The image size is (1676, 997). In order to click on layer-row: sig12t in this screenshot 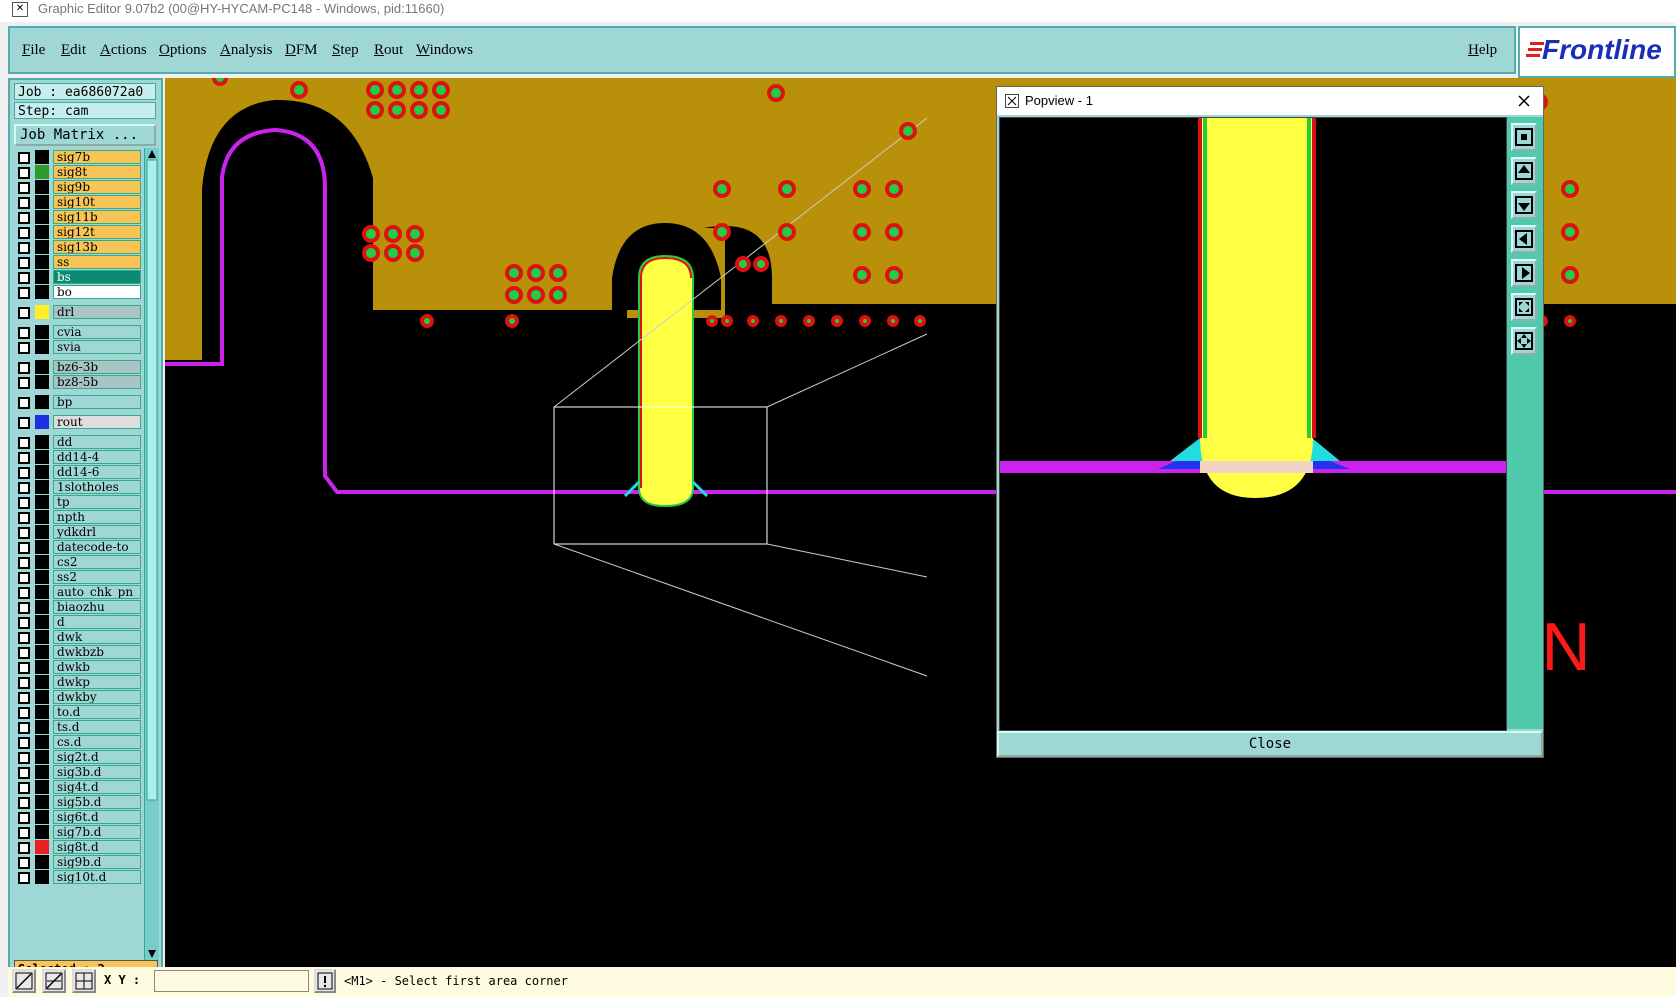, I will do `click(78, 232)`.